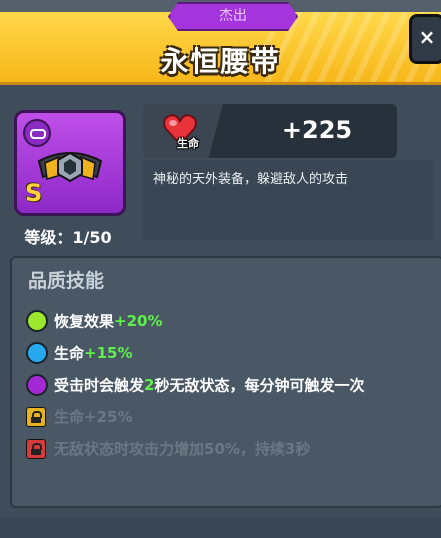 This screenshot has height=538, width=441. I want to click on item-icon-card: S, so click(70, 163).